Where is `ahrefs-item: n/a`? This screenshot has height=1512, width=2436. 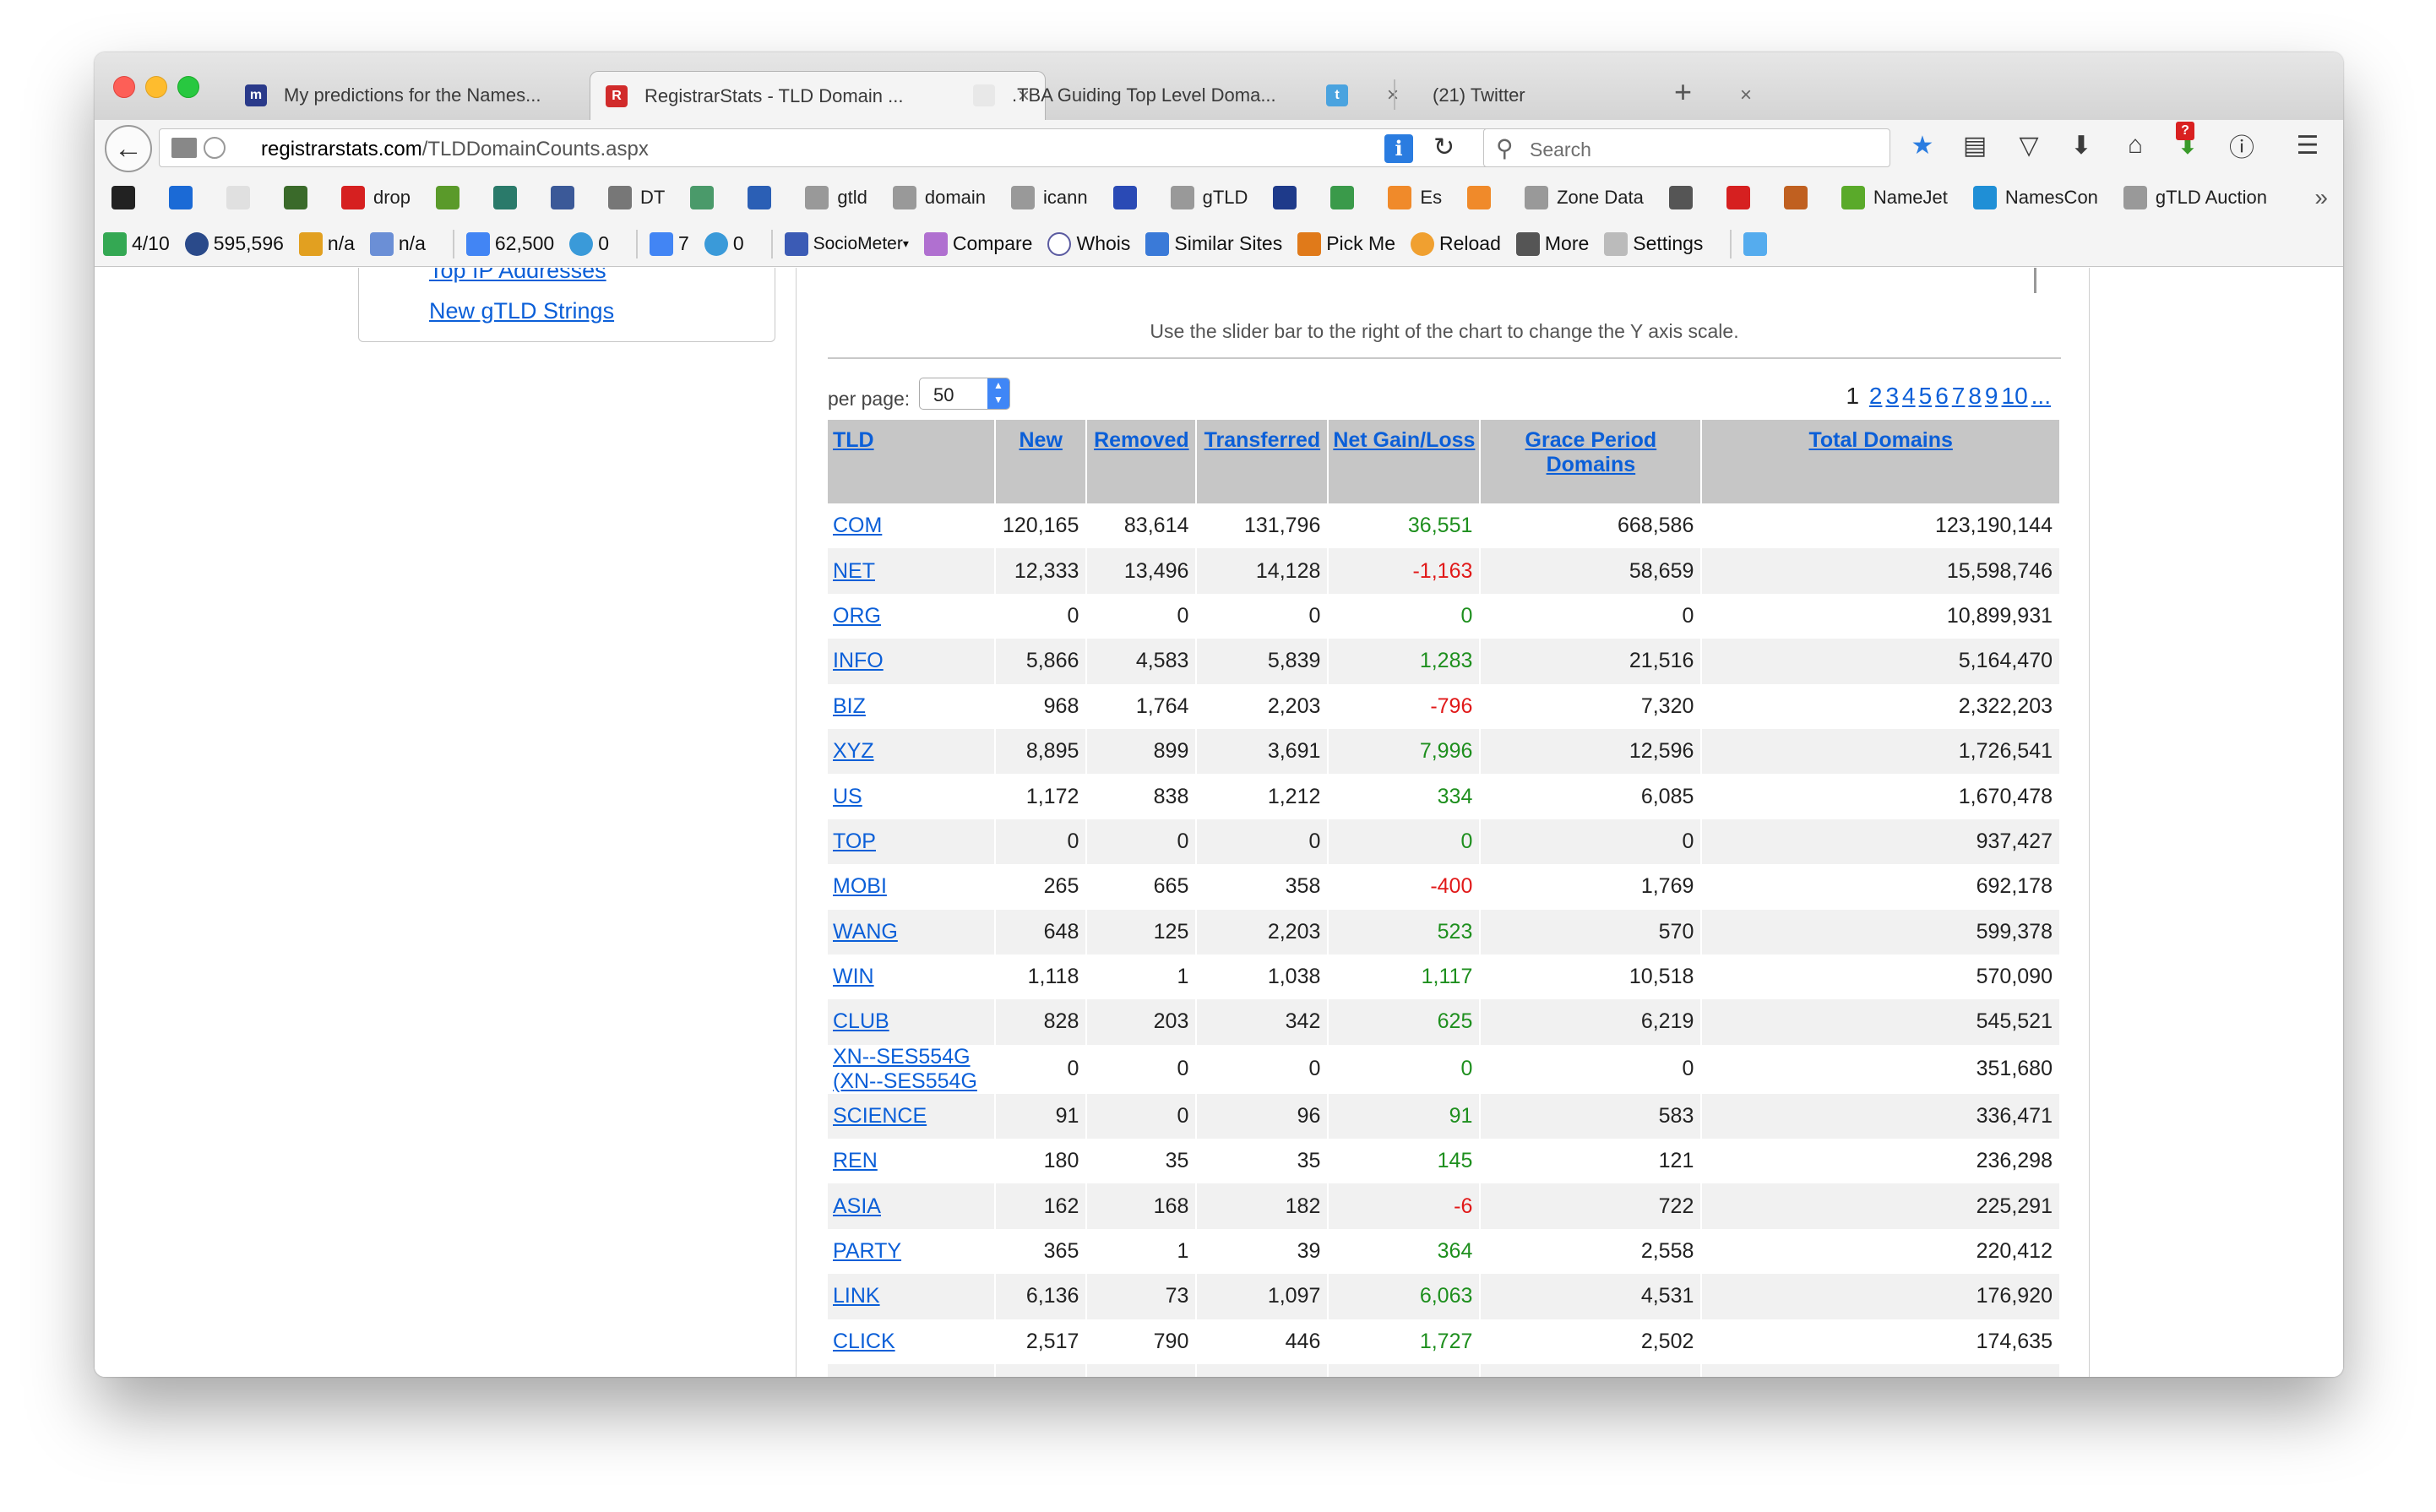
ahrefs-item: n/a is located at coordinates (397, 244).